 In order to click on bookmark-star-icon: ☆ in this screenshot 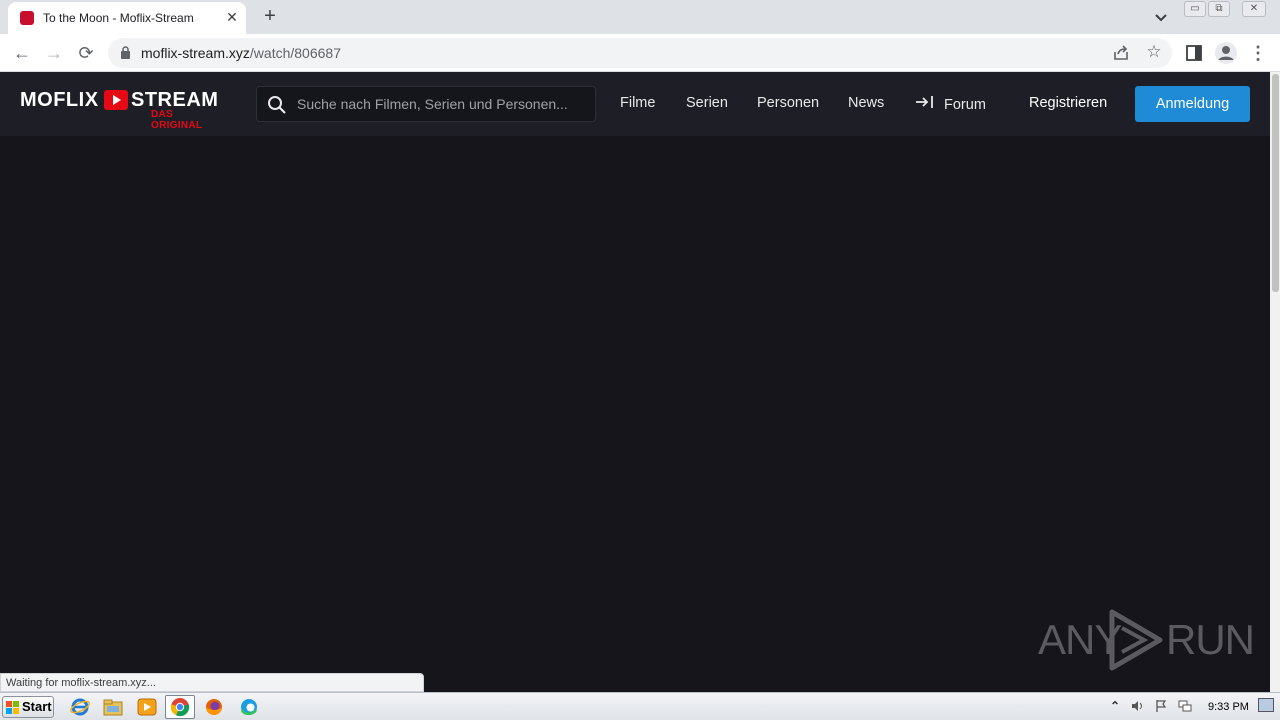, I will do `click(1154, 52)`.